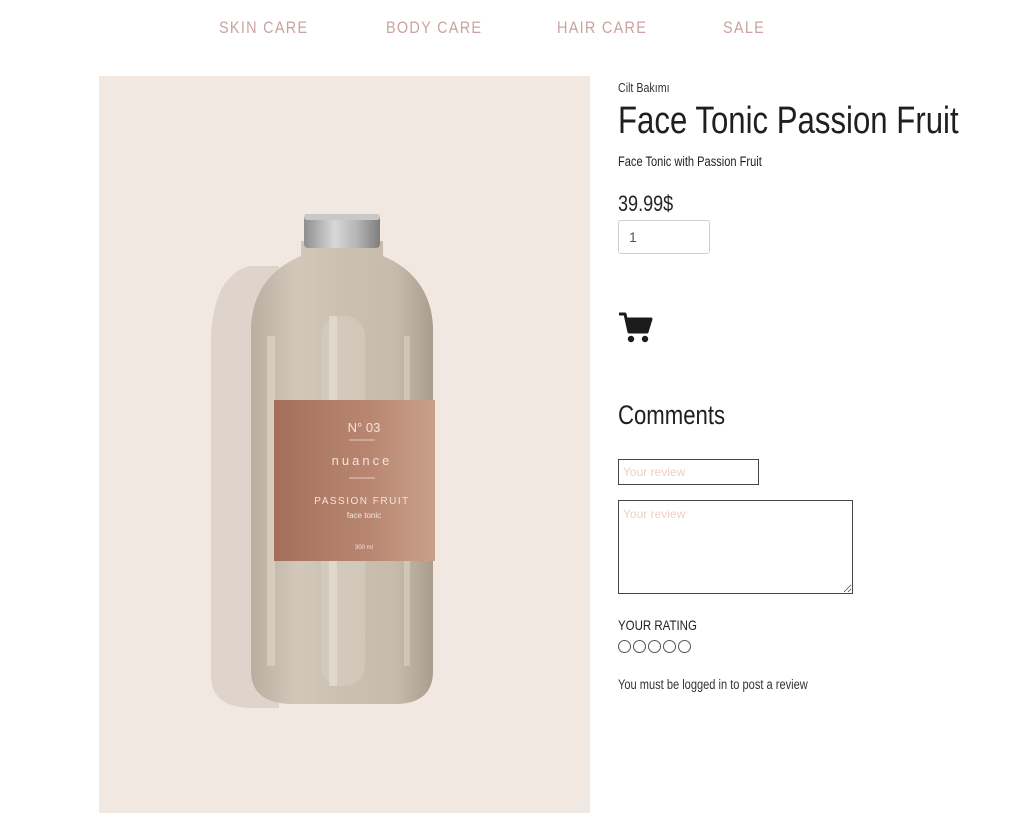 This screenshot has height=826, width=1012. I want to click on nav-body-care: BODY CARE, so click(434, 28).